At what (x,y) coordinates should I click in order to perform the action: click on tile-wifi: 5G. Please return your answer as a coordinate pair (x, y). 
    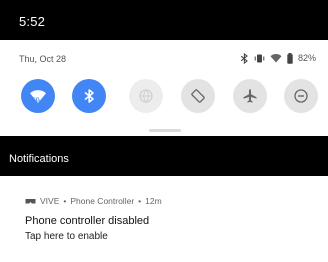
    Looking at the image, I should click on (38, 96).